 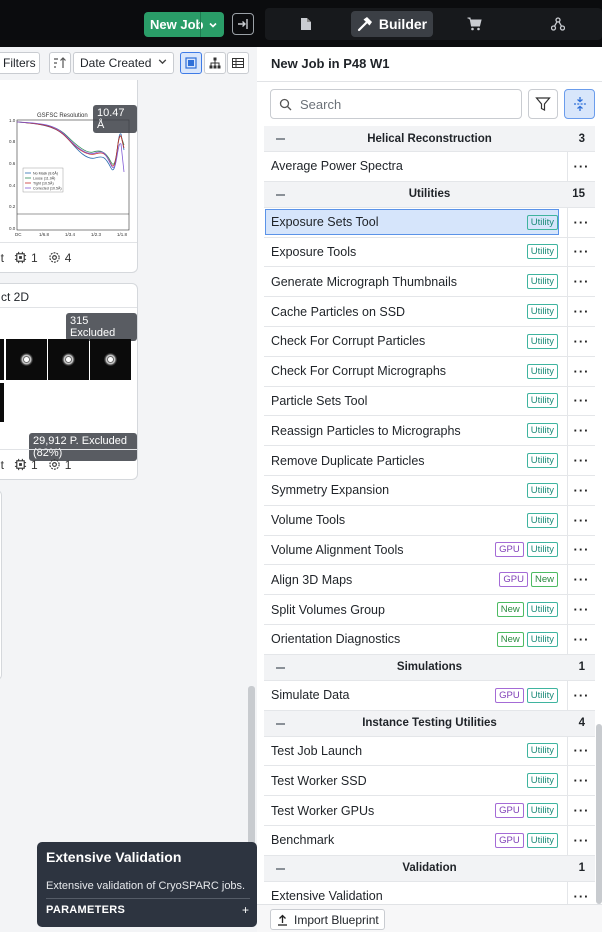 What do you see at coordinates (43, 183) in the screenshot?
I see `legend-item: Tight (10.5Å)` at bounding box center [43, 183].